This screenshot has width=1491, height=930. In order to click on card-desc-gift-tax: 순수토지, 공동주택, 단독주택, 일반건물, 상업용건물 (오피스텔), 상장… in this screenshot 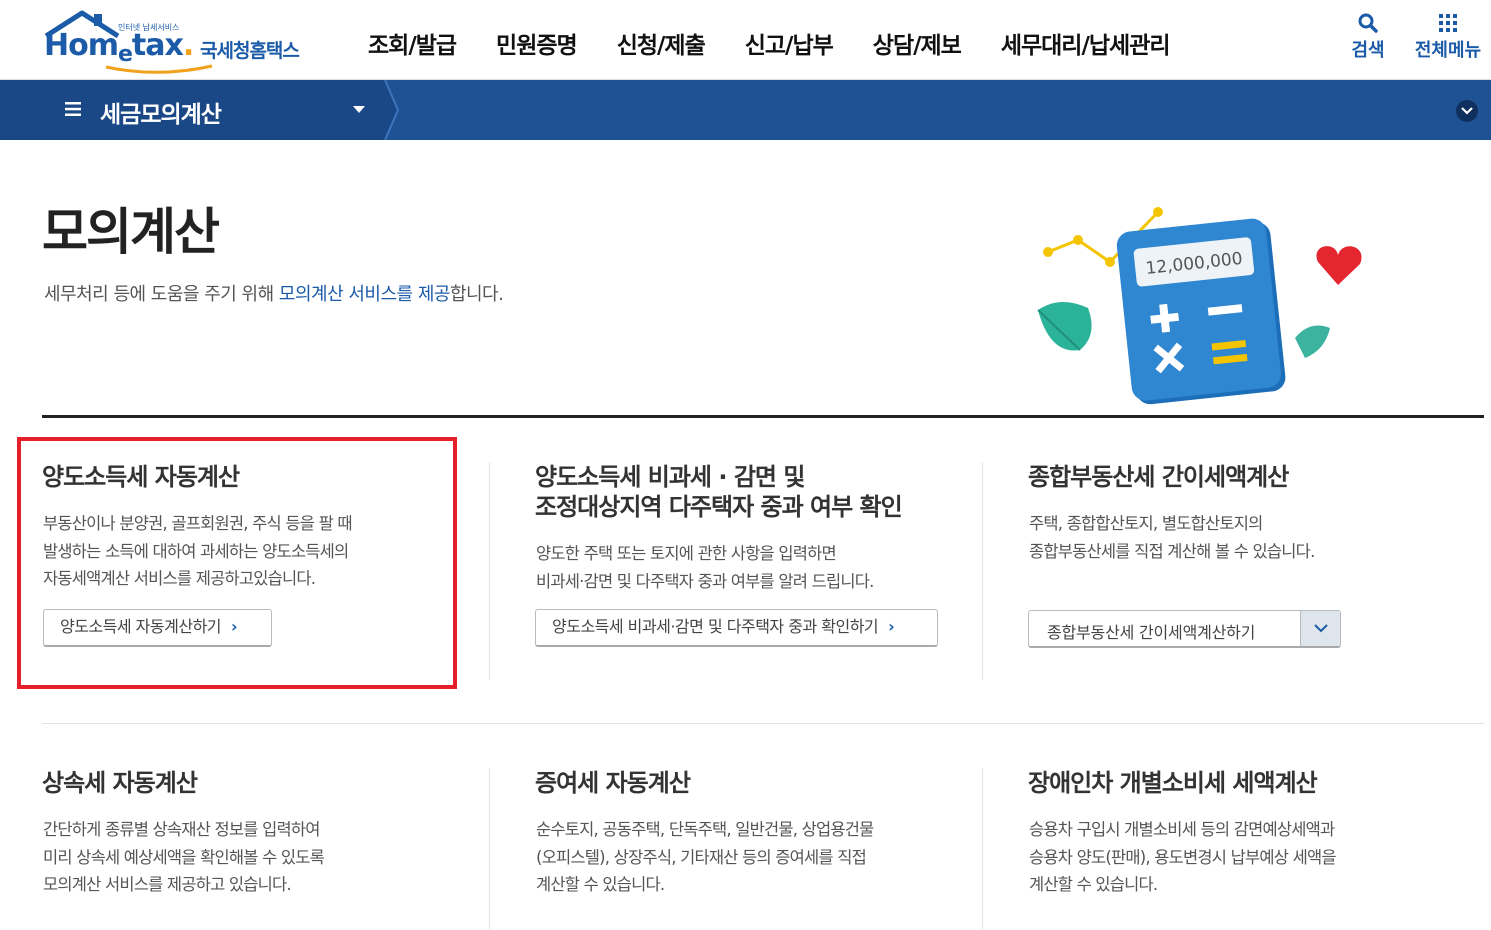, I will do `click(705, 857)`.